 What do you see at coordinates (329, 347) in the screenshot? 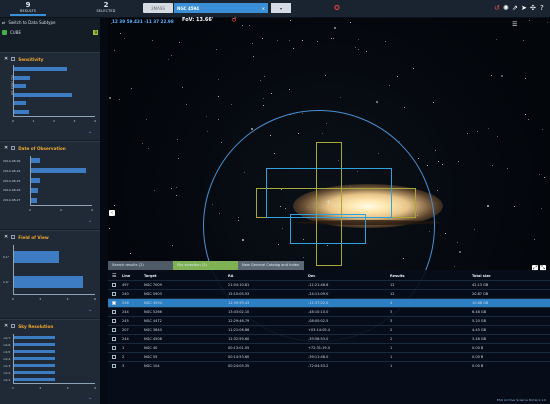
I see `table-row: 1 NGC 40 00:13:01.05 +72:31:19.0 1 0.00 B` at bounding box center [329, 347].